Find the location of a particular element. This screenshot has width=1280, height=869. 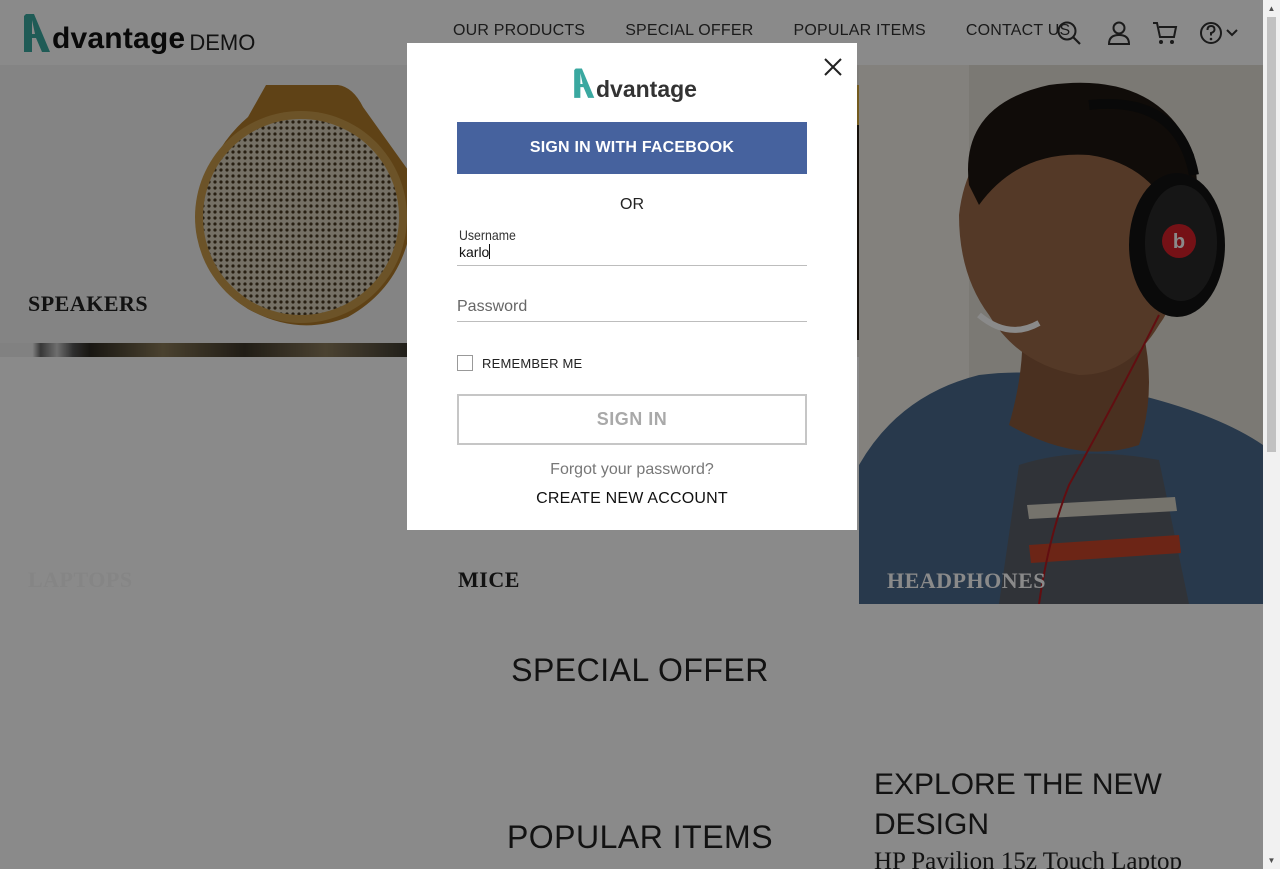

username-value: karlo is located at coordinates (474, 252).